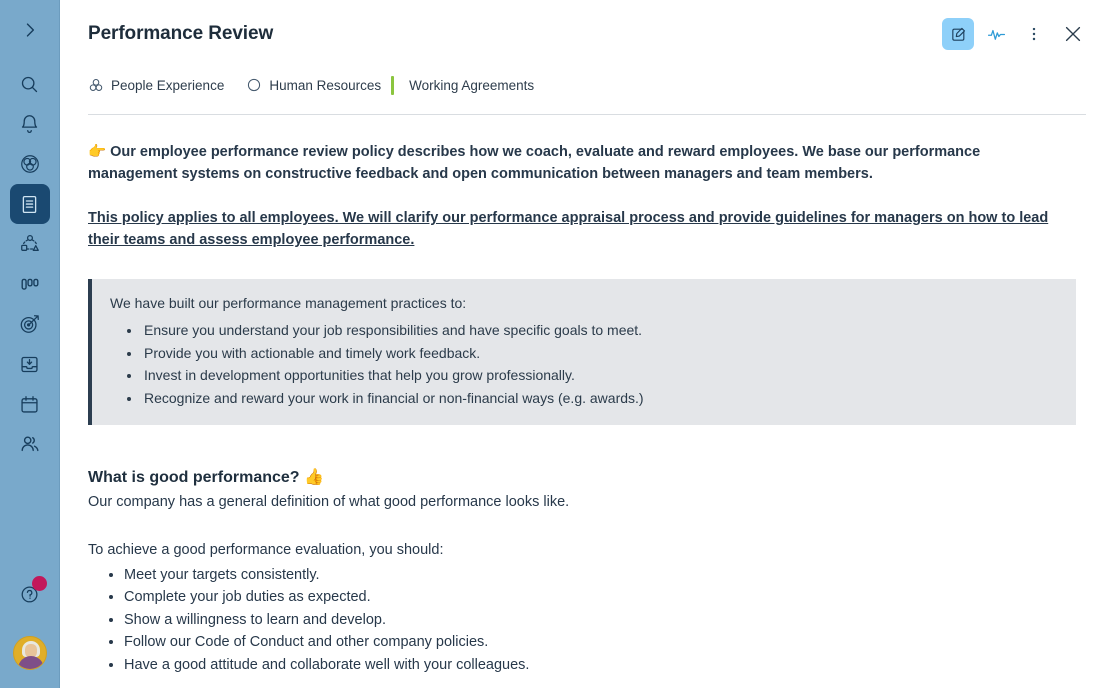  What do you see at coordinates (194, 477) in the screenshot?
I see `section-heading-text: What is good performance?` at bounding box center [194, 477].